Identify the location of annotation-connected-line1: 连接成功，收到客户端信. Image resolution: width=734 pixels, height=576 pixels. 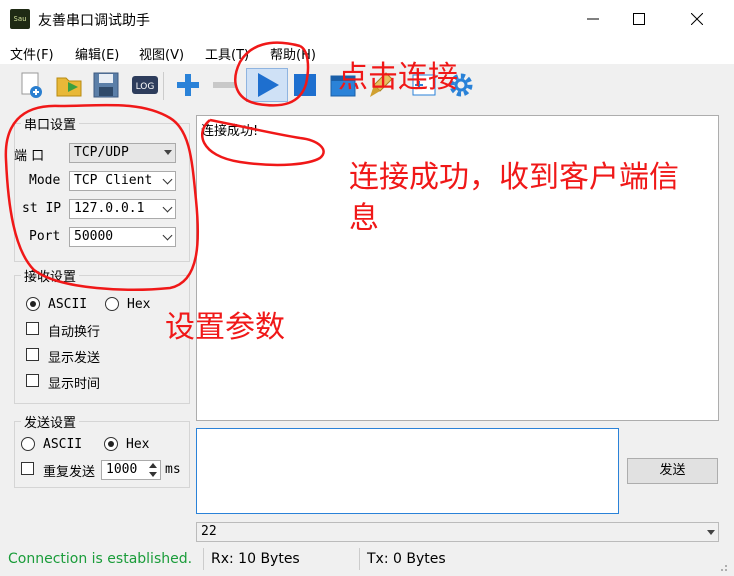
(514, 177).